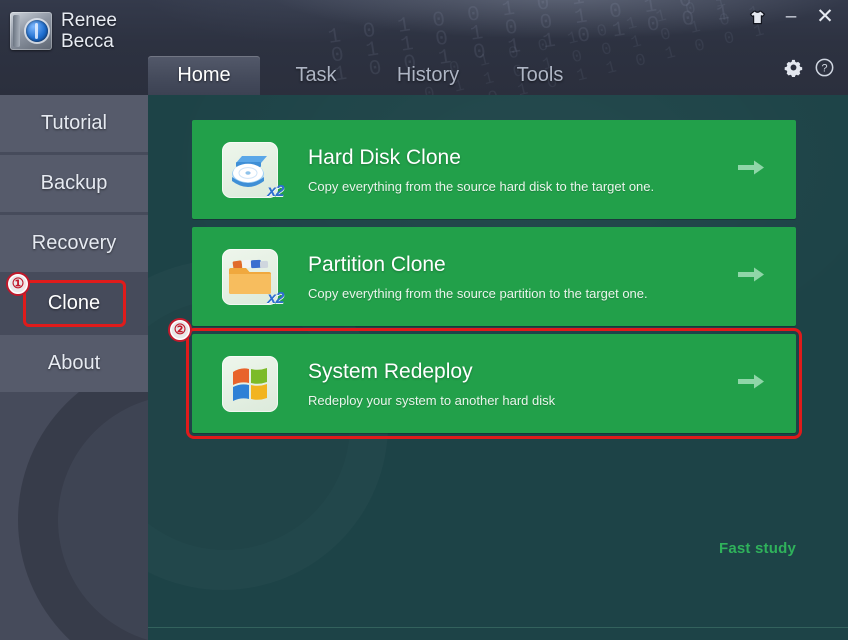 This screenshot has height=640, width=848. I want to click on brand-text: Renee Becca, so click(89, 31).